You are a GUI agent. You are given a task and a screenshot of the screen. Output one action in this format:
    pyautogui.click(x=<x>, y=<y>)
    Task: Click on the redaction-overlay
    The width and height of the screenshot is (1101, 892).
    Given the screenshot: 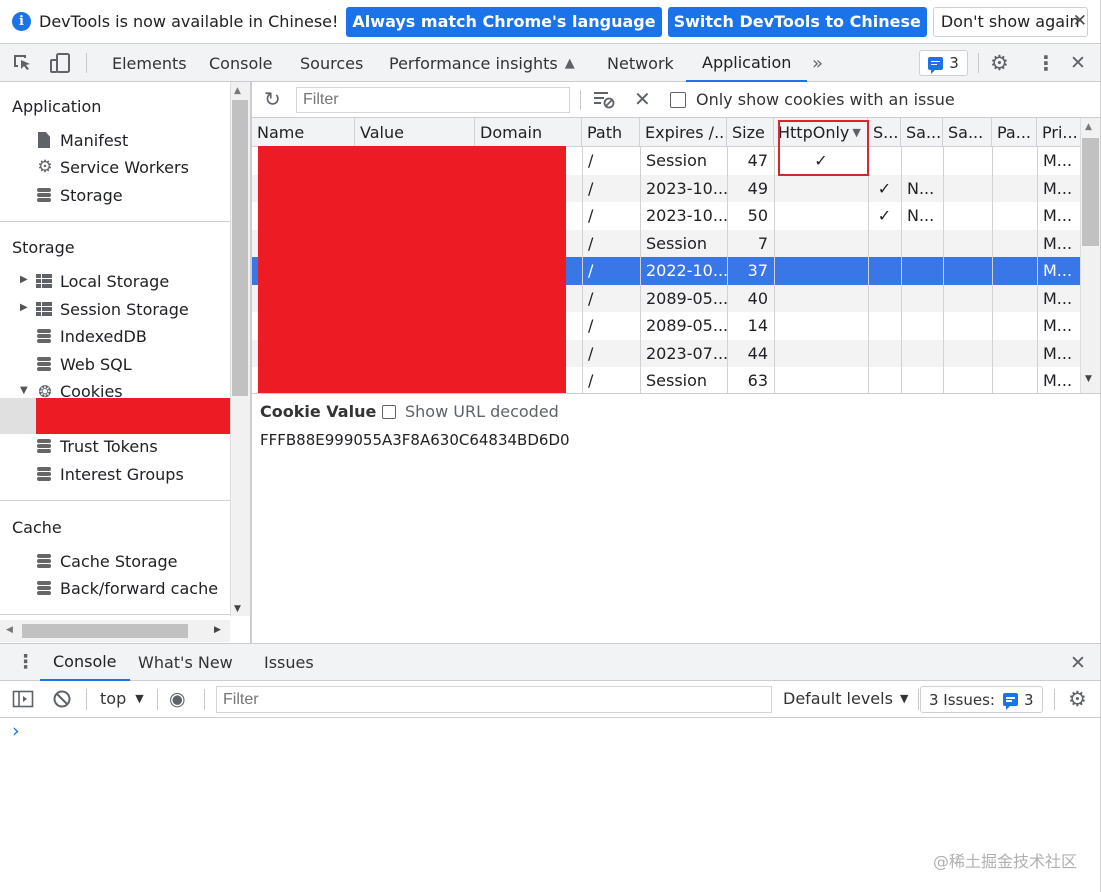 What is the action you would take?
    pyautogui.click(x=412, y=269)
    